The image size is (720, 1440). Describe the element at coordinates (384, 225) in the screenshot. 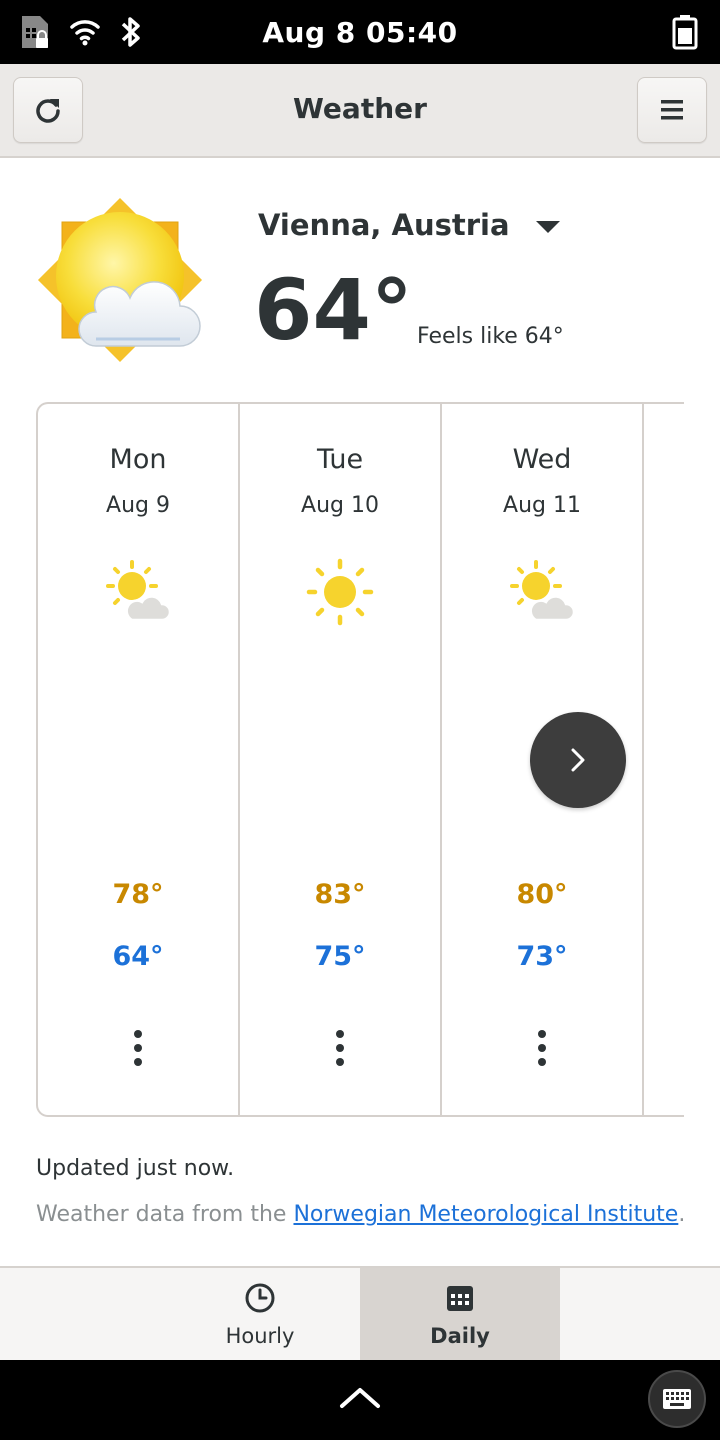

I see `location-name: Vienna, Austria` at that location.